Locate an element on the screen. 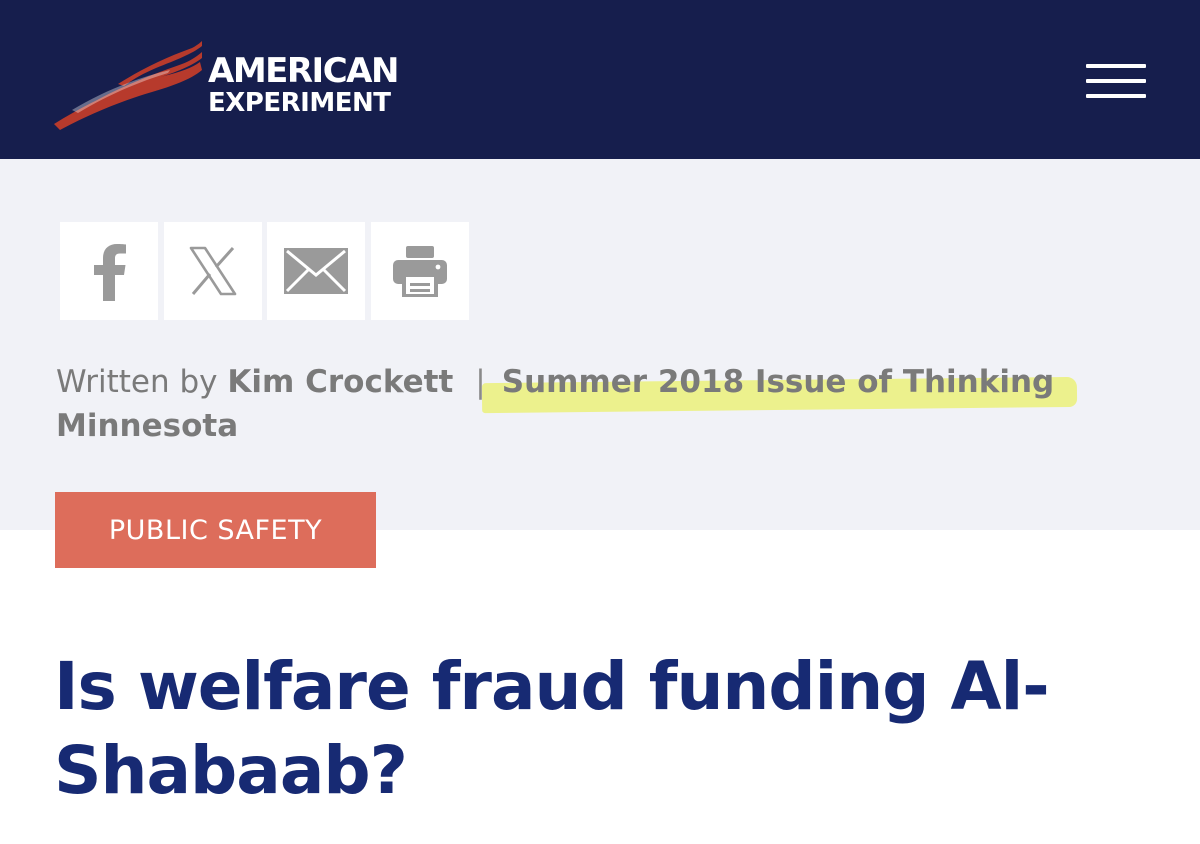  author-link: Kim Crockett is located at coordinates (340, 382).